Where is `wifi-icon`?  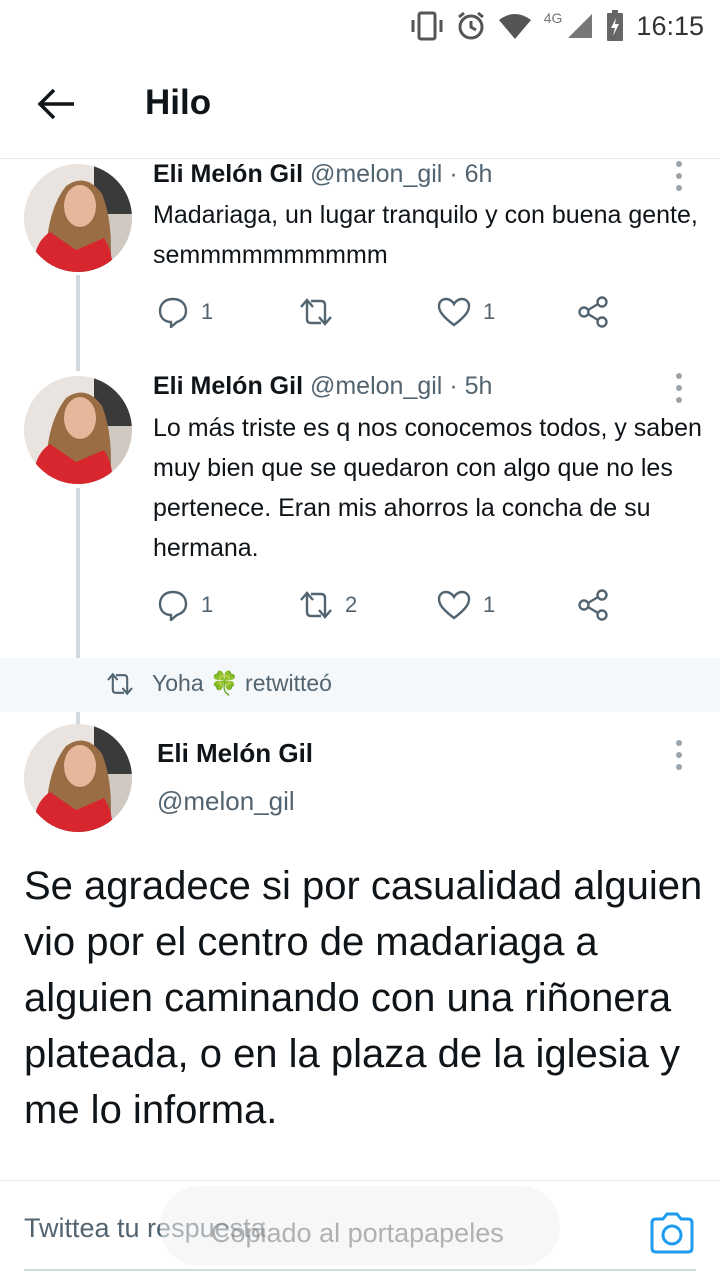
wifi-icon is located at coordinates (514, 26).